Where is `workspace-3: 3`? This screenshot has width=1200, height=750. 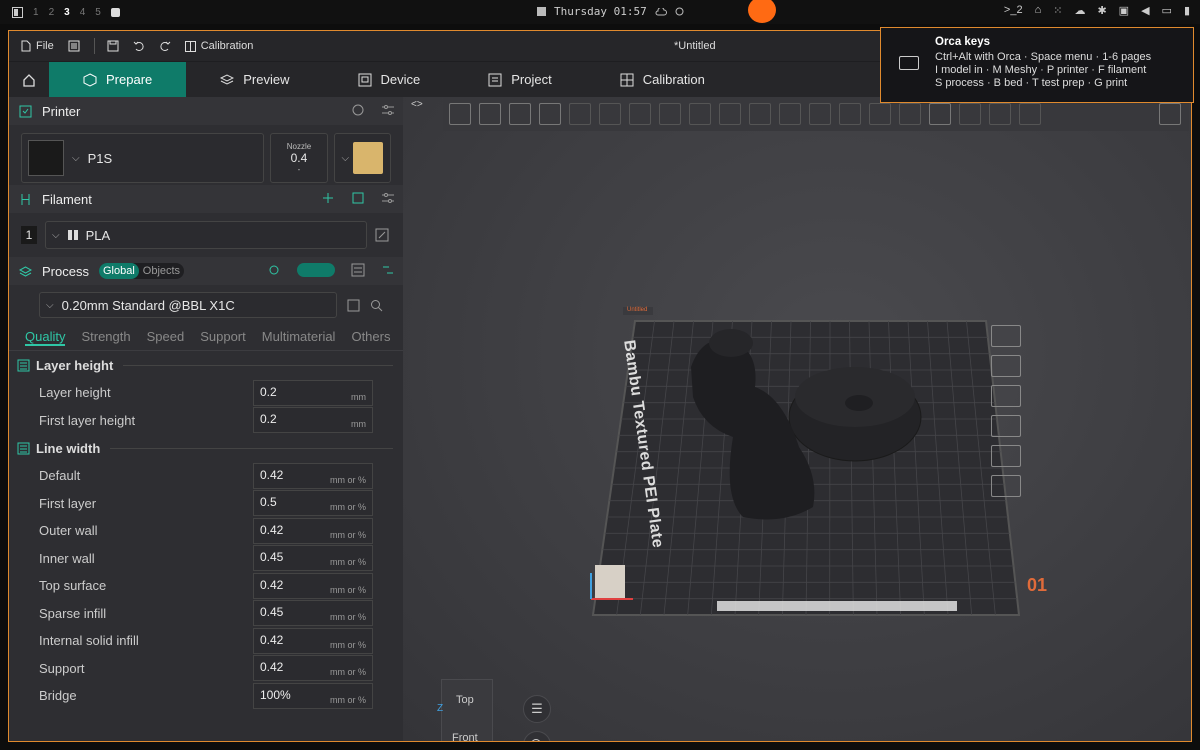
workspace-3: 3 is located at coordinates (67, 12).